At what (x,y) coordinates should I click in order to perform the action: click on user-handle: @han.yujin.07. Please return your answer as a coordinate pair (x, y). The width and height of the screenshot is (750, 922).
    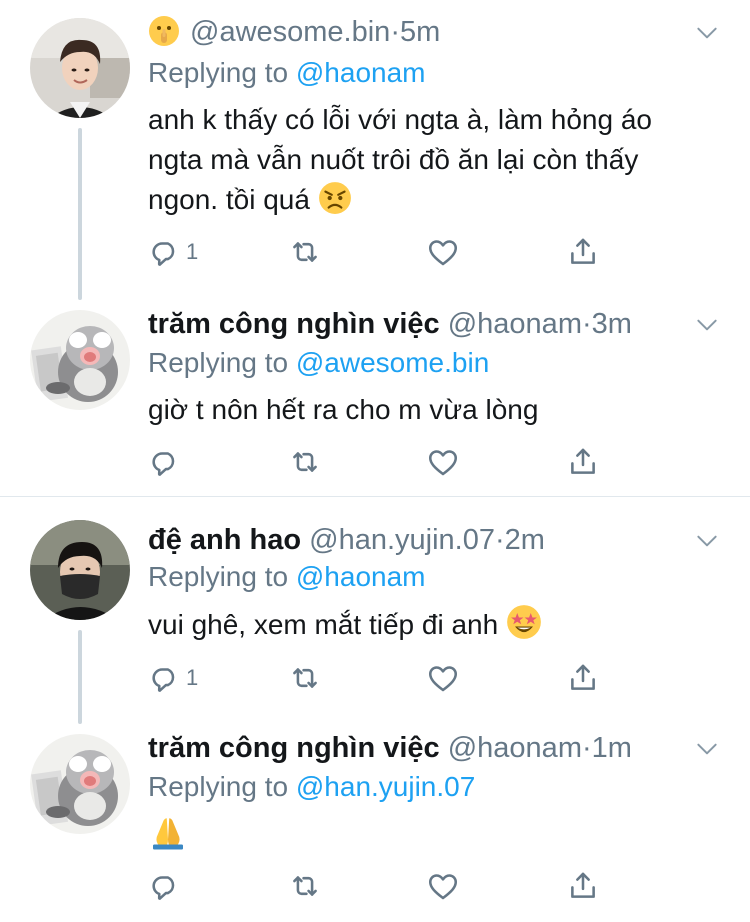
    Looking at the image, I should click on (402, 540).